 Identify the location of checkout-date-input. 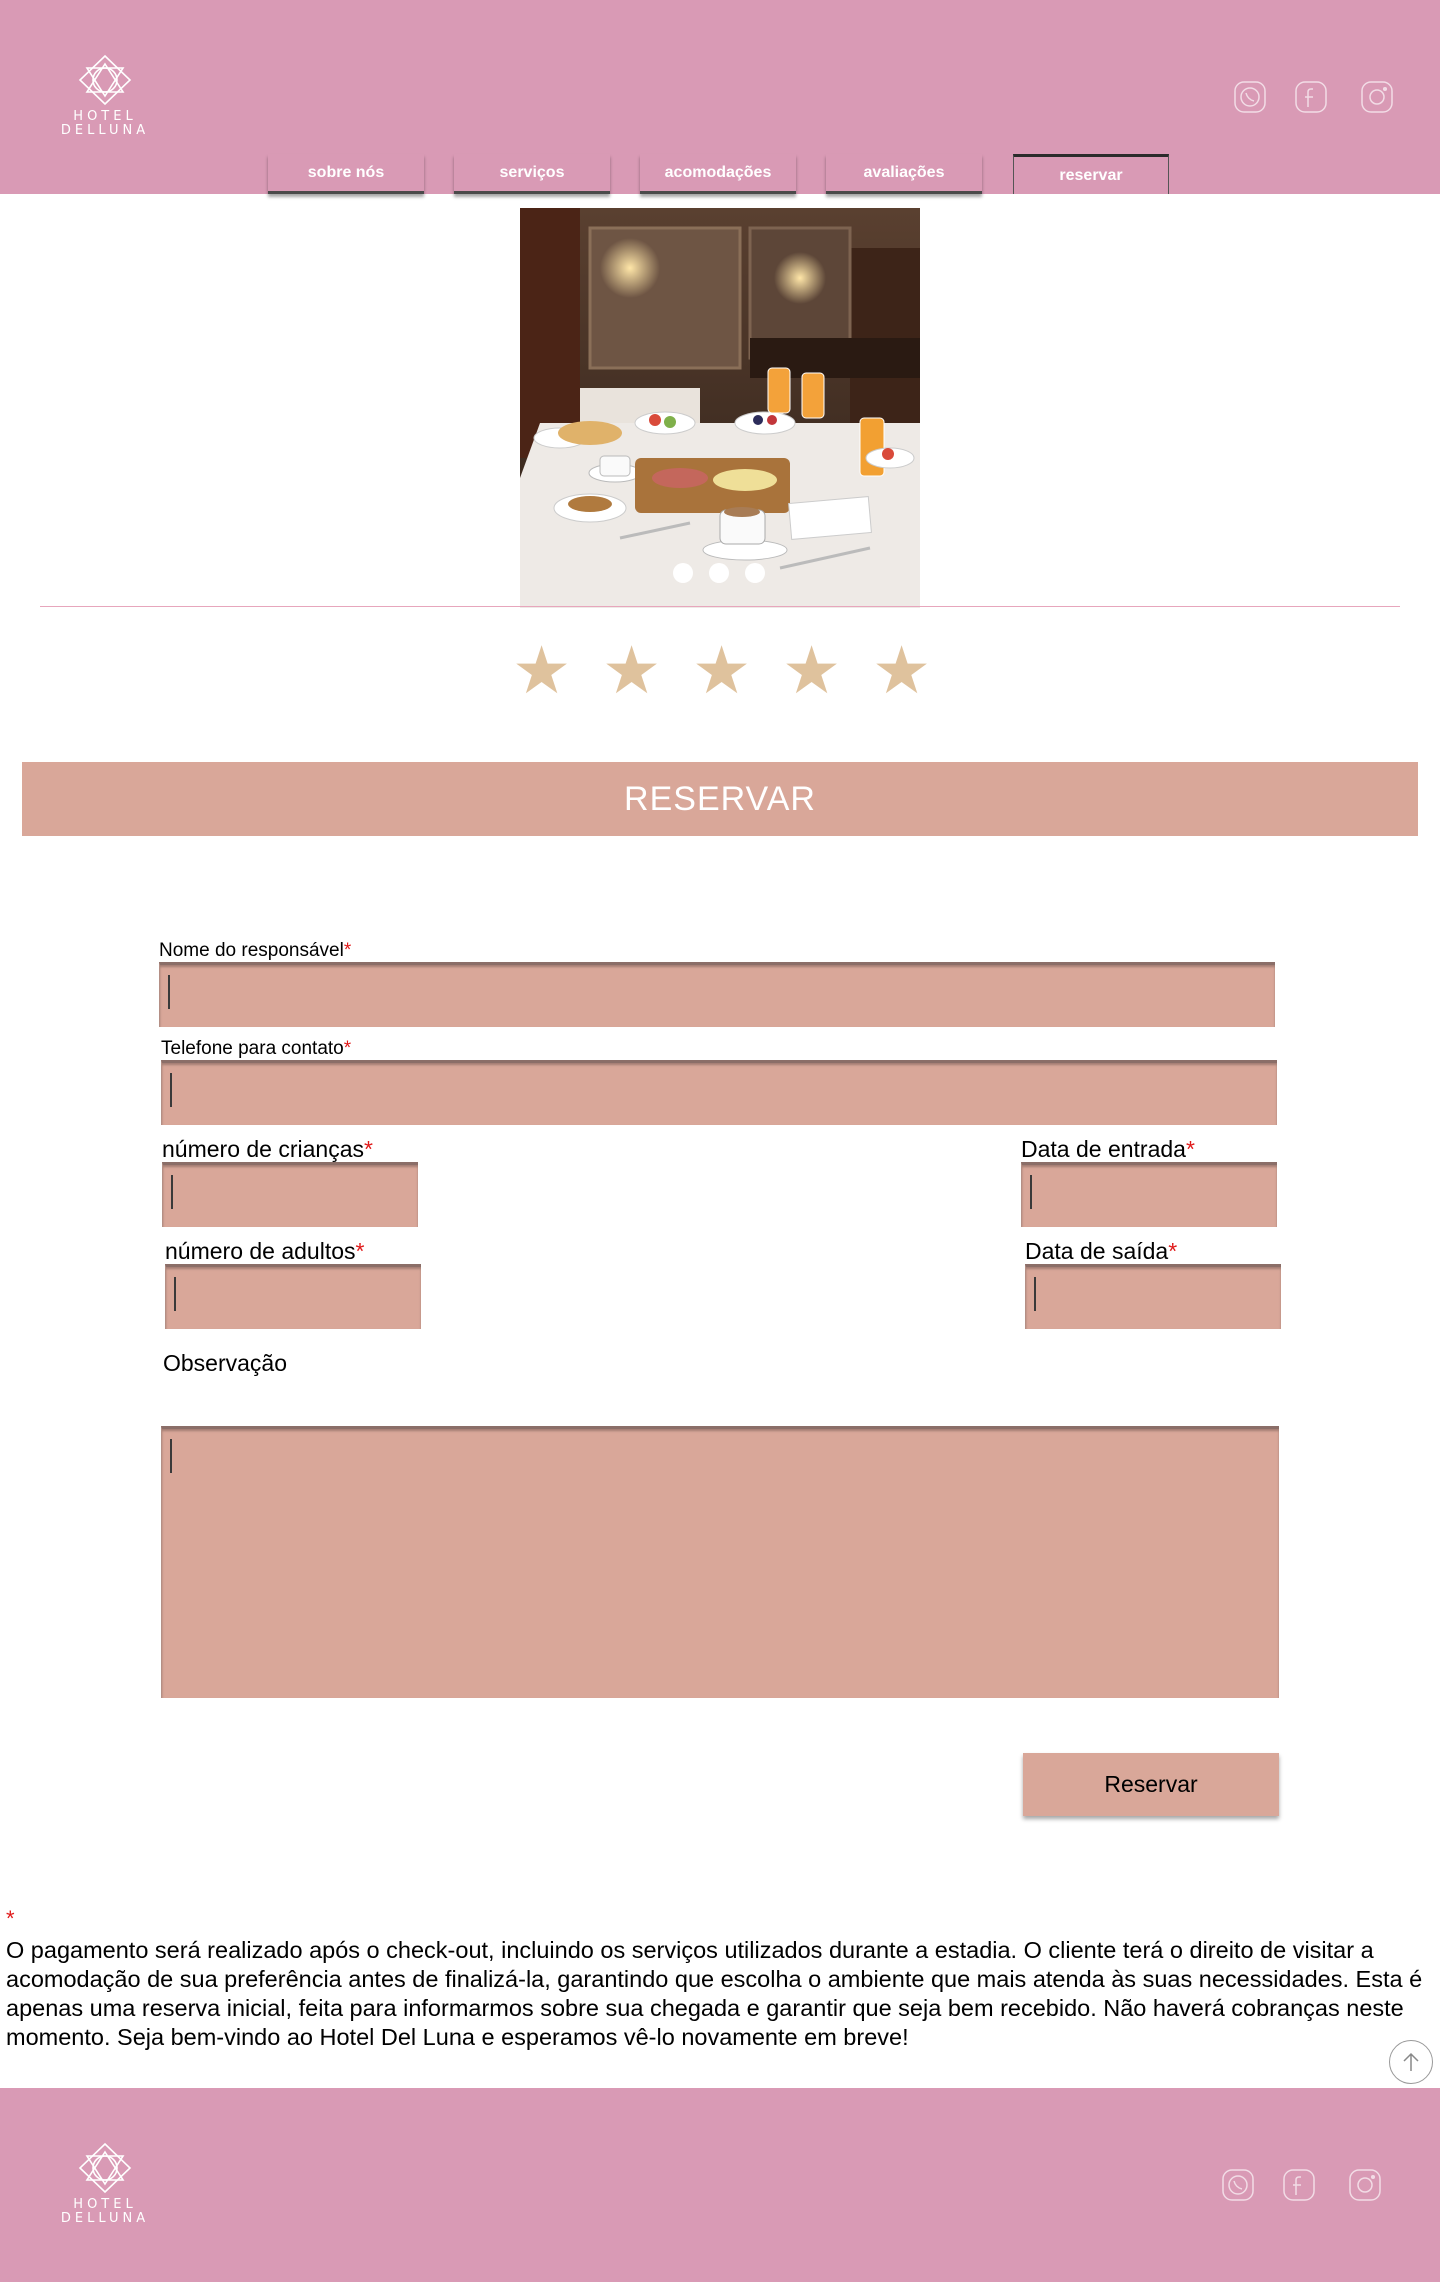
(1153, 1296).